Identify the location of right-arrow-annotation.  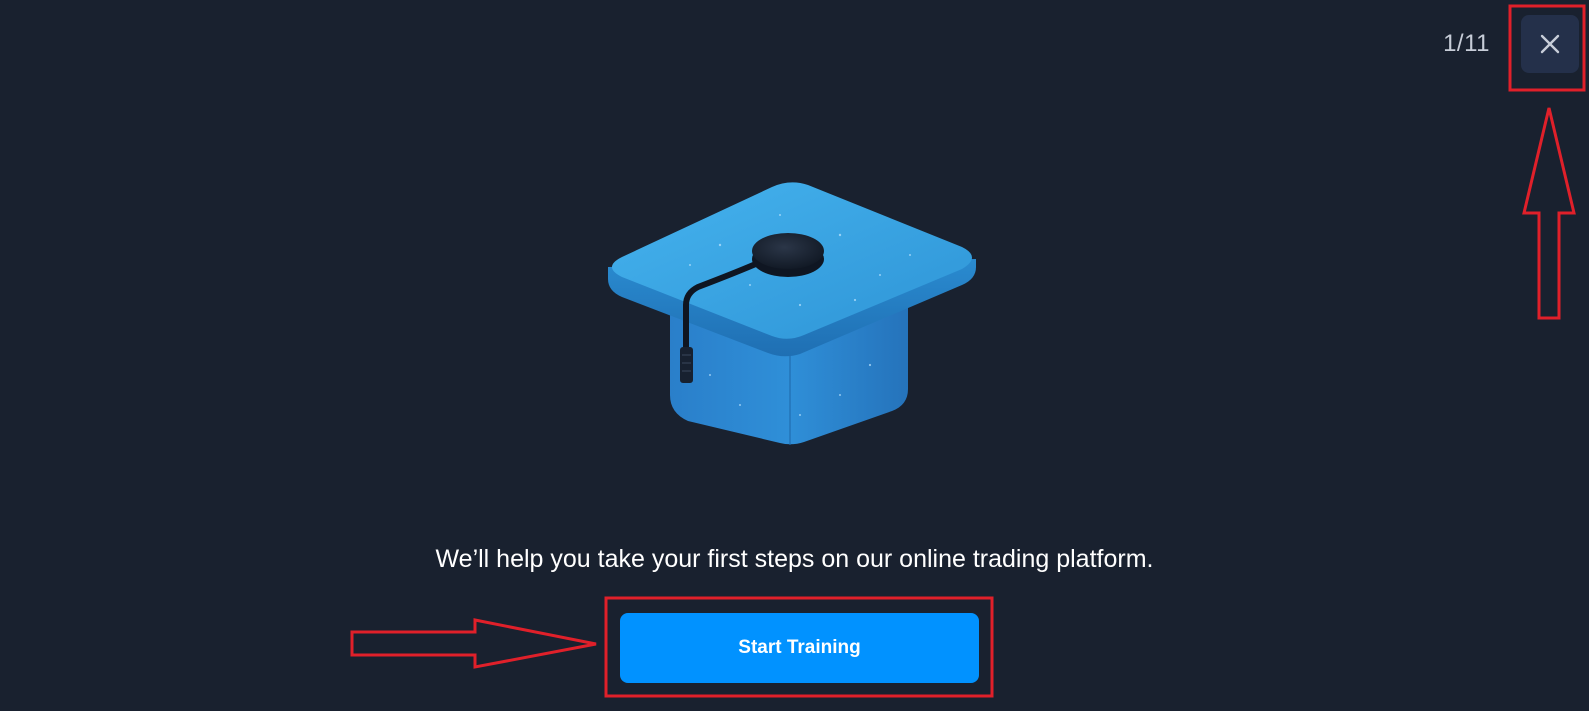
(473, 643).